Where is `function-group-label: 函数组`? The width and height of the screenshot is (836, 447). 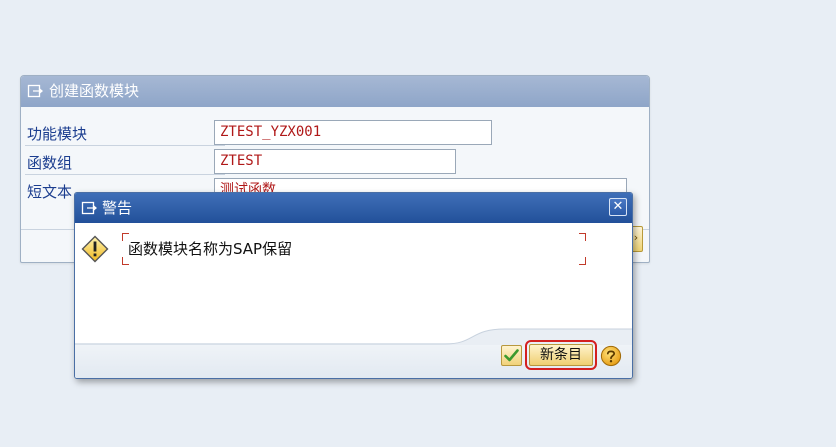
function-group-label: 函数组 is located at coordinates (50, 163).